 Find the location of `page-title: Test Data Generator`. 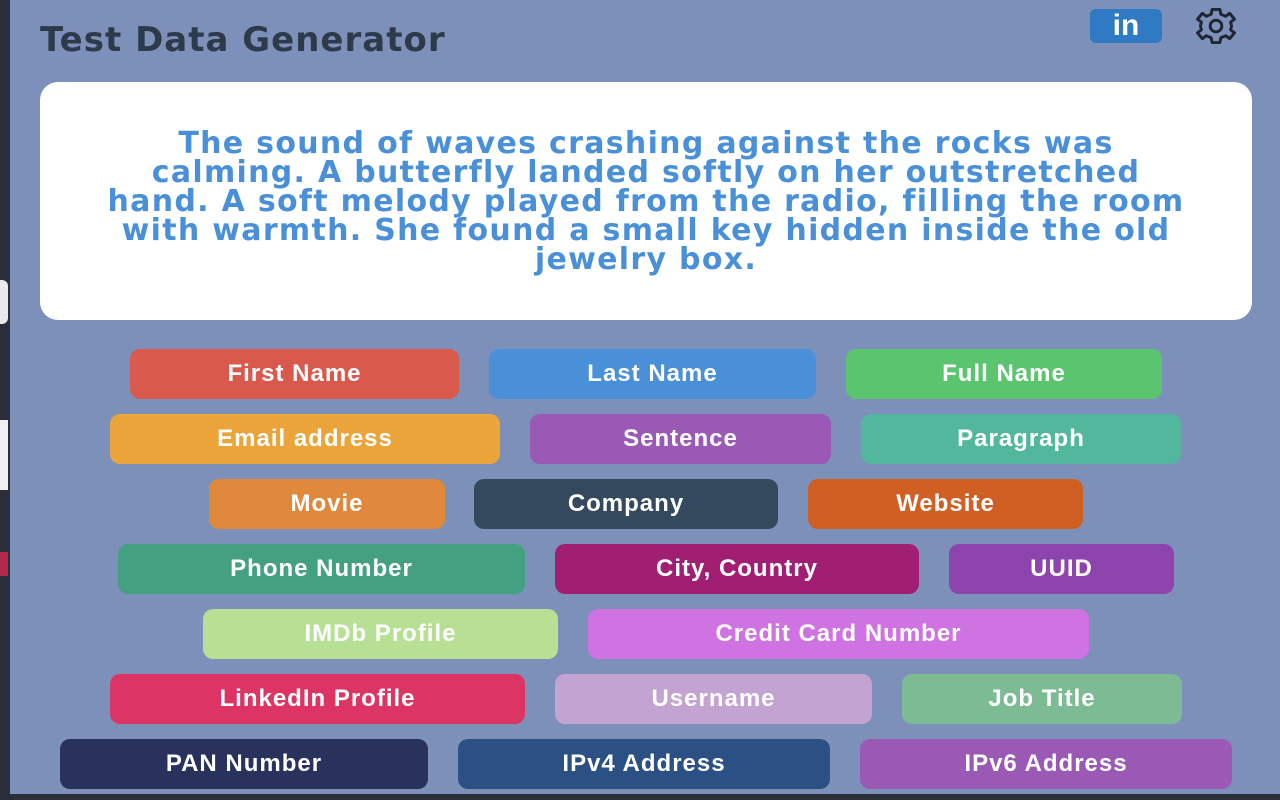

page-title: Test Data Generator is located at coordinates (243, 40).